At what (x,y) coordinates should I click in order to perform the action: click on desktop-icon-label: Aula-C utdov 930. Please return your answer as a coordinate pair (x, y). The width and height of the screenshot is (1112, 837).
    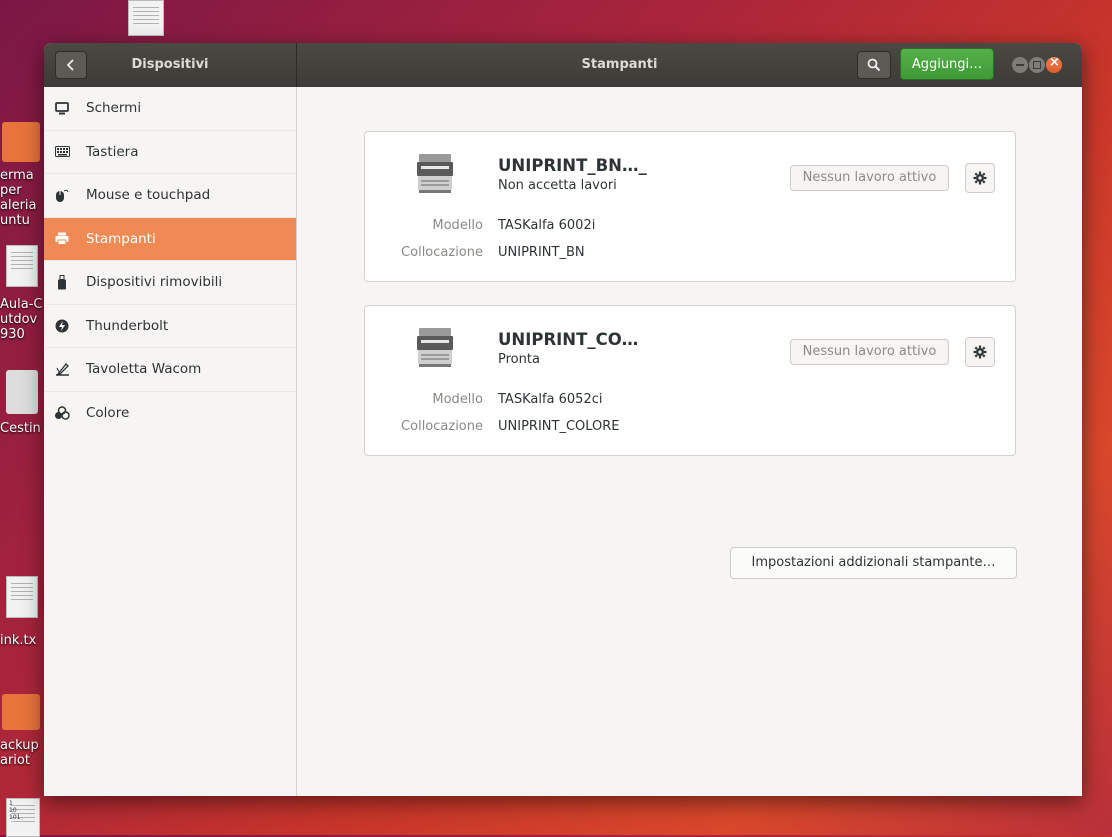
    Looking at the image, I should click on (21, 319).